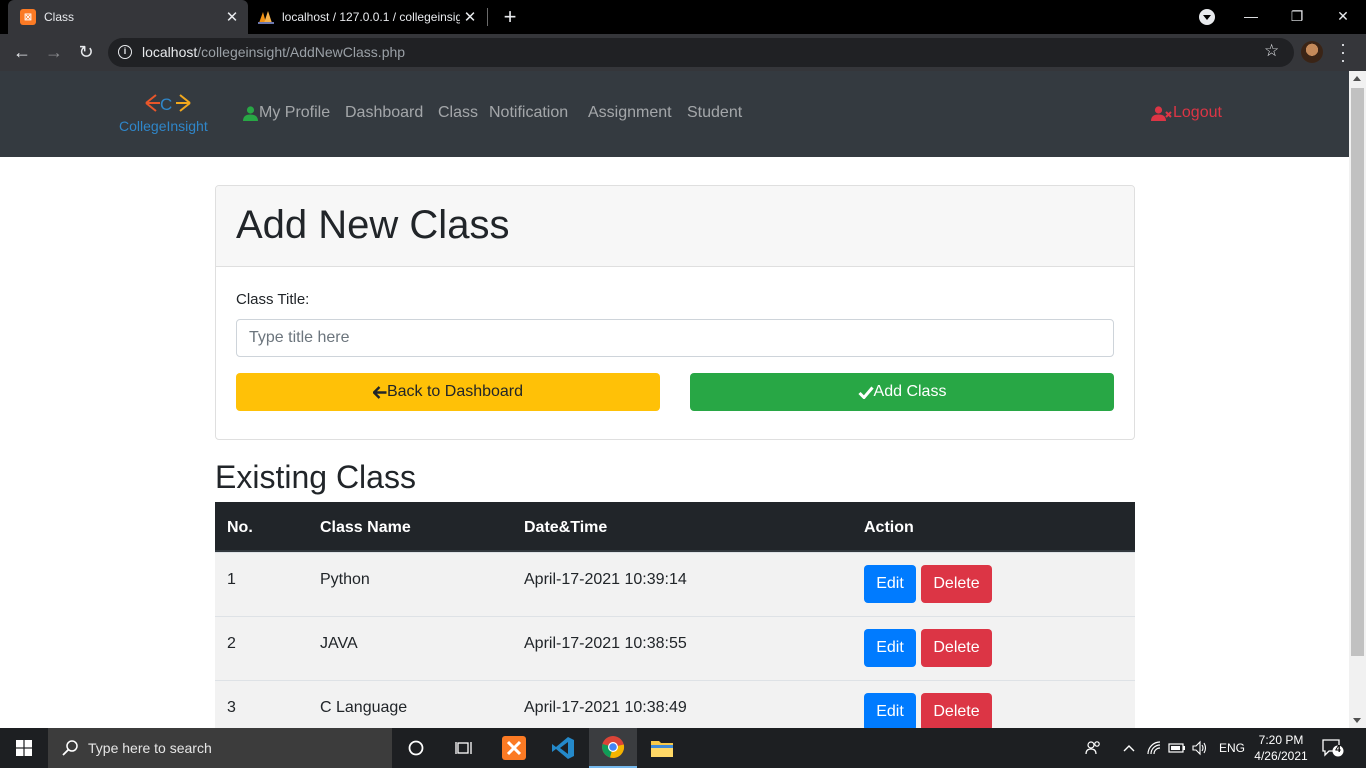  I want to click on people-icon, so click(1094, 748).